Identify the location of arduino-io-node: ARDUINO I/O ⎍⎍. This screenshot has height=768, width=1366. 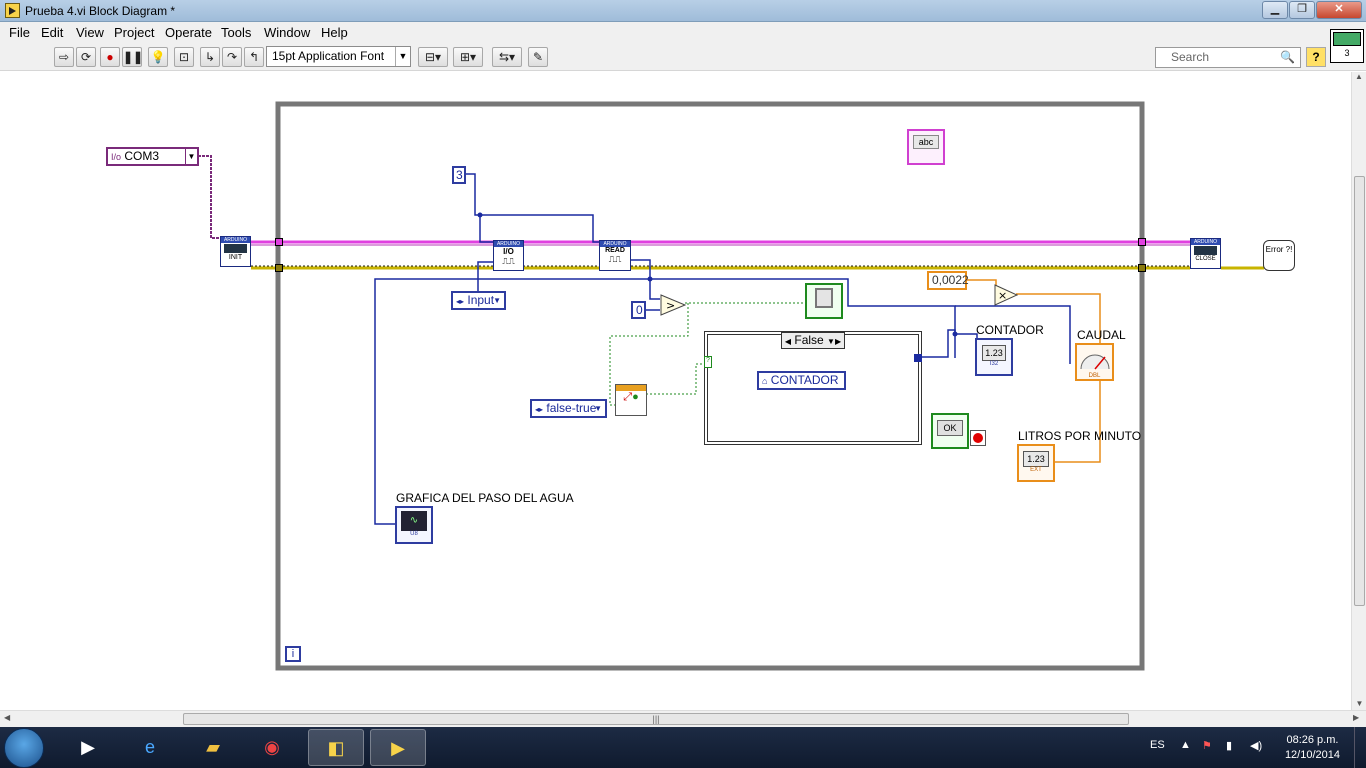
(508, 255).